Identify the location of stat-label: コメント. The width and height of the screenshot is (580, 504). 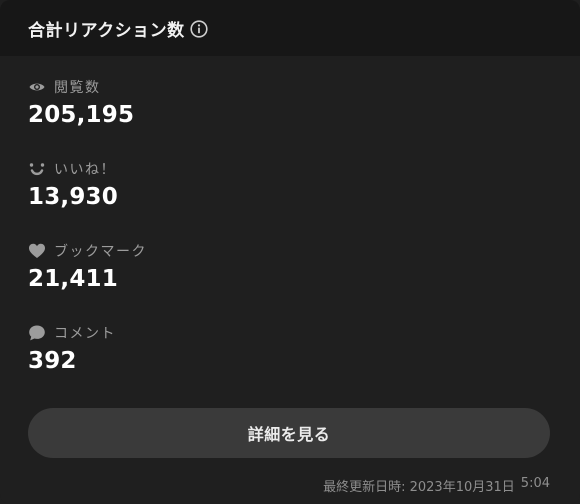
(85, 334).